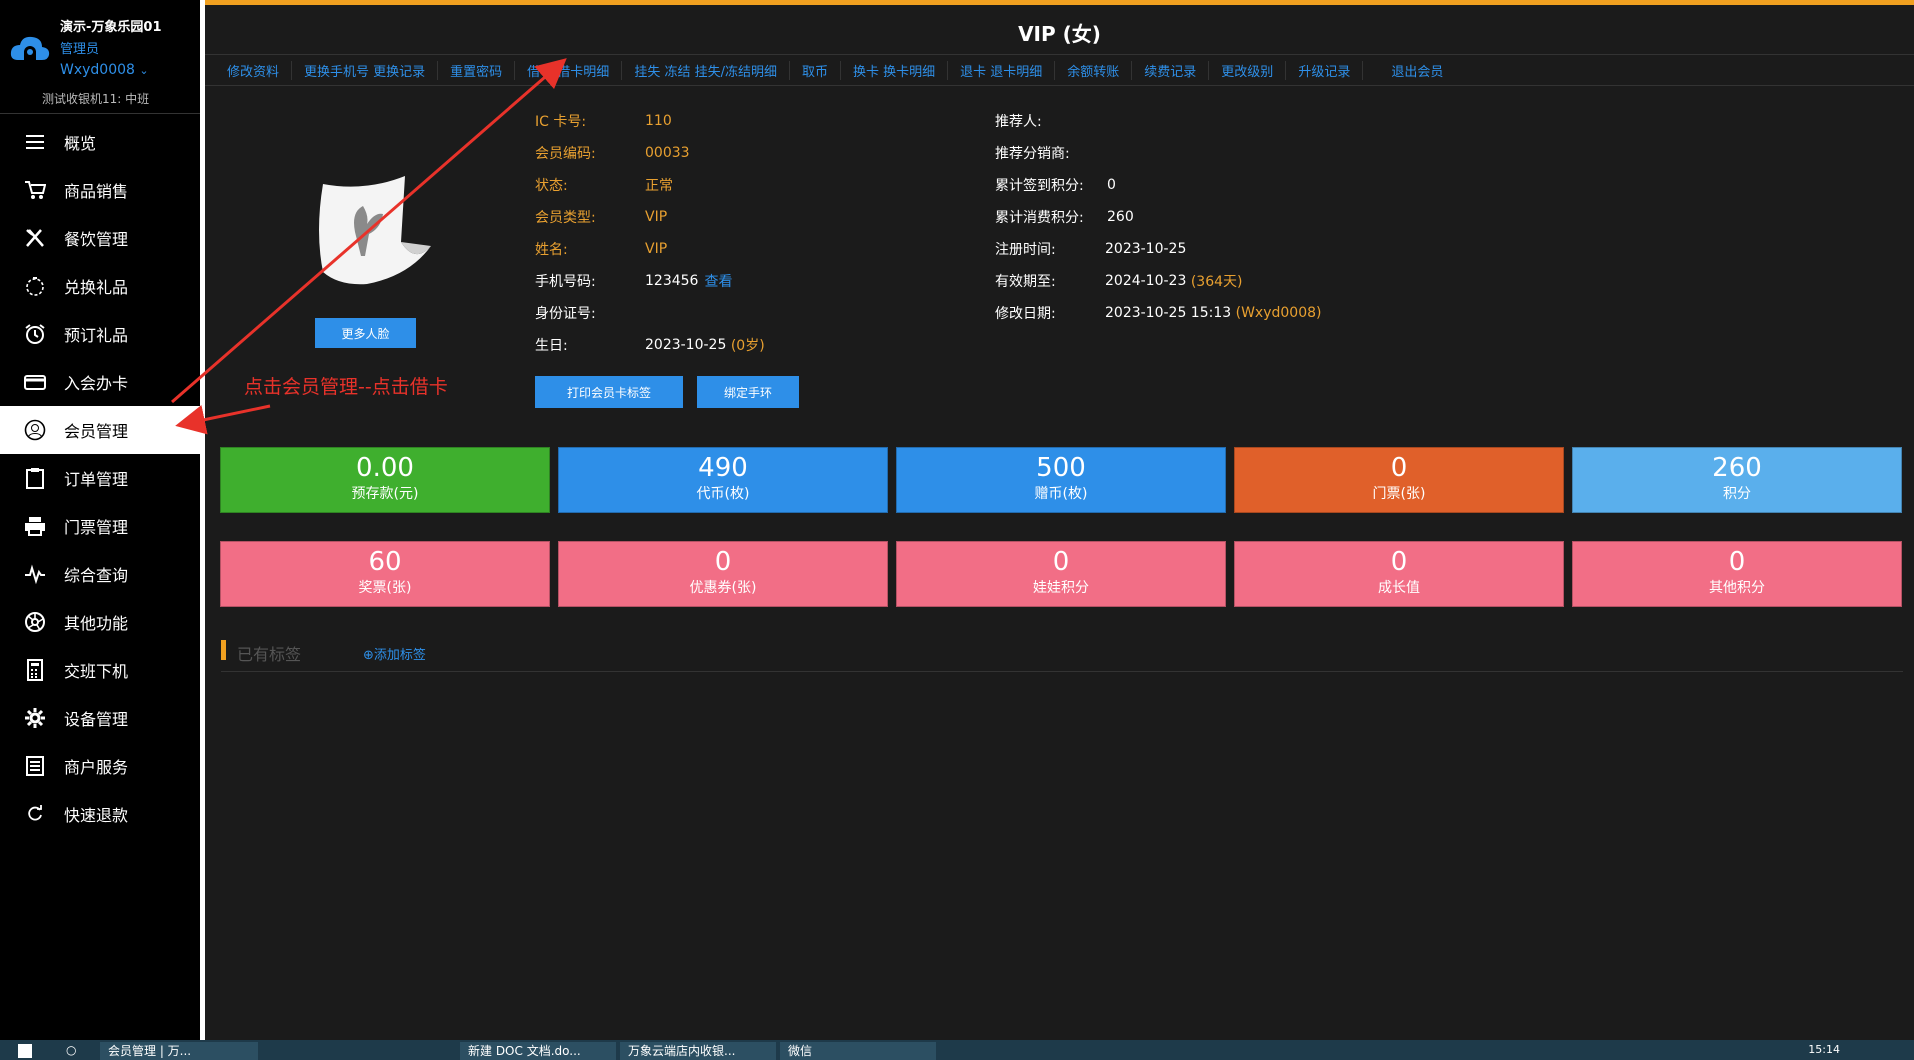 This screenshot has height=1060, width=1914. Describe the element at coordinates (100, 622) in the screenshot. I see `sidebar-item-other: 其他功能` at that location.